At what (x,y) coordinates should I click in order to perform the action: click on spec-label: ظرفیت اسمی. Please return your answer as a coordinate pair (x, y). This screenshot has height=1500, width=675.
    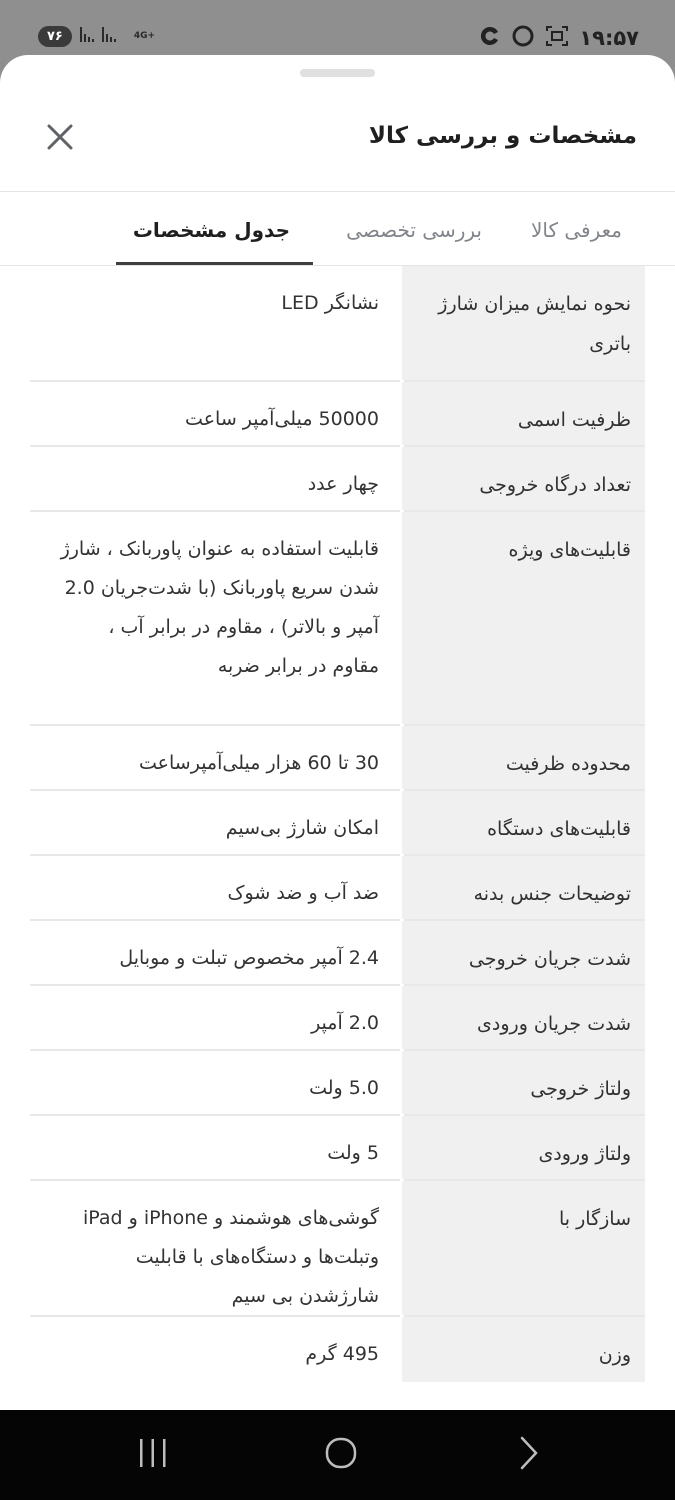
    Looking at the image, I should click on (574, 420).